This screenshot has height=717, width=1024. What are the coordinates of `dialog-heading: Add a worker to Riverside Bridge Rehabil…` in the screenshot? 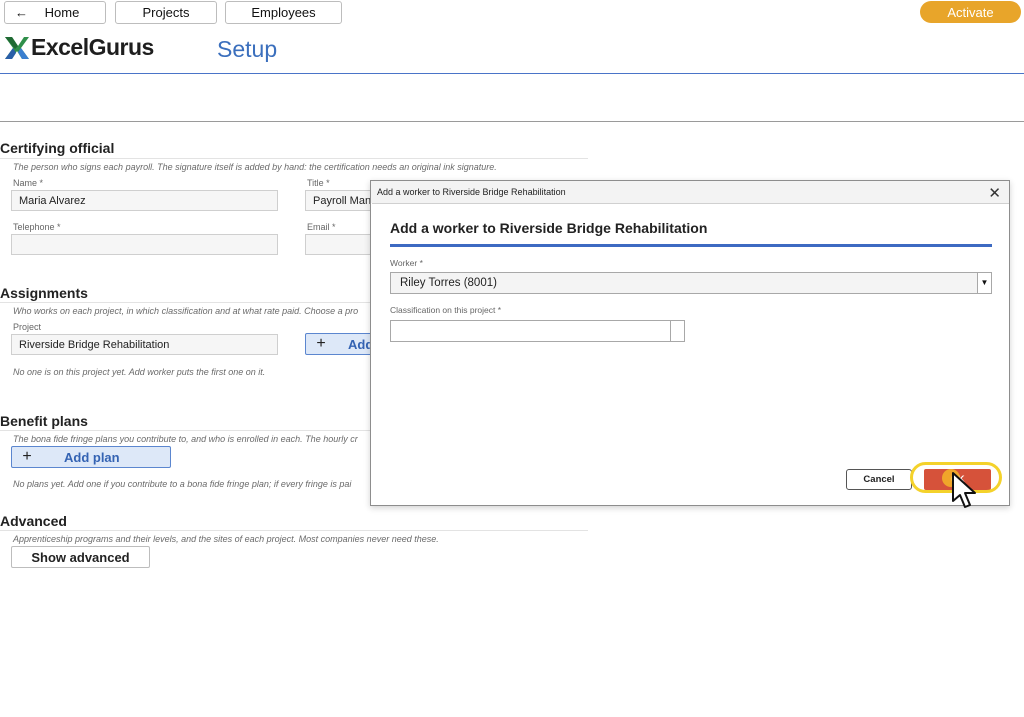 It's located at (549, 228).